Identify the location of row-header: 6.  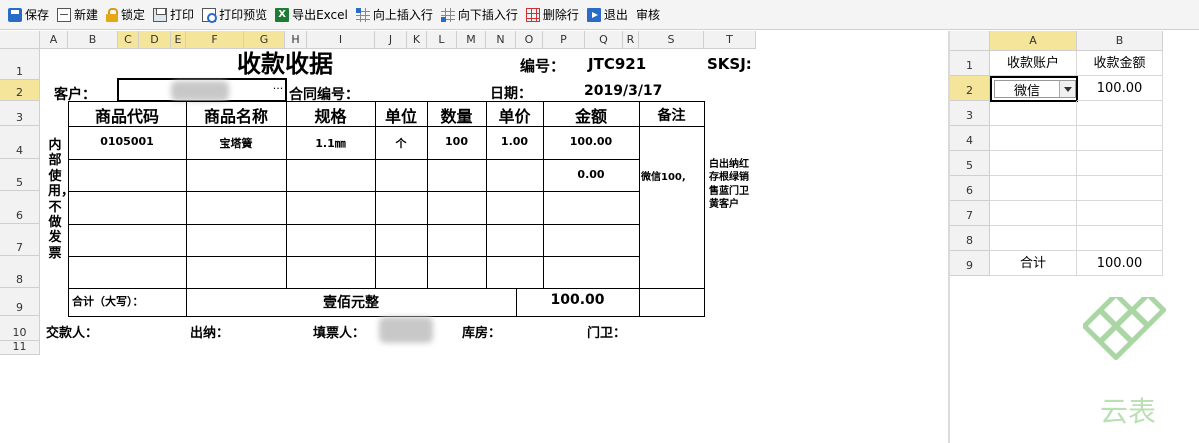
(20, 207).